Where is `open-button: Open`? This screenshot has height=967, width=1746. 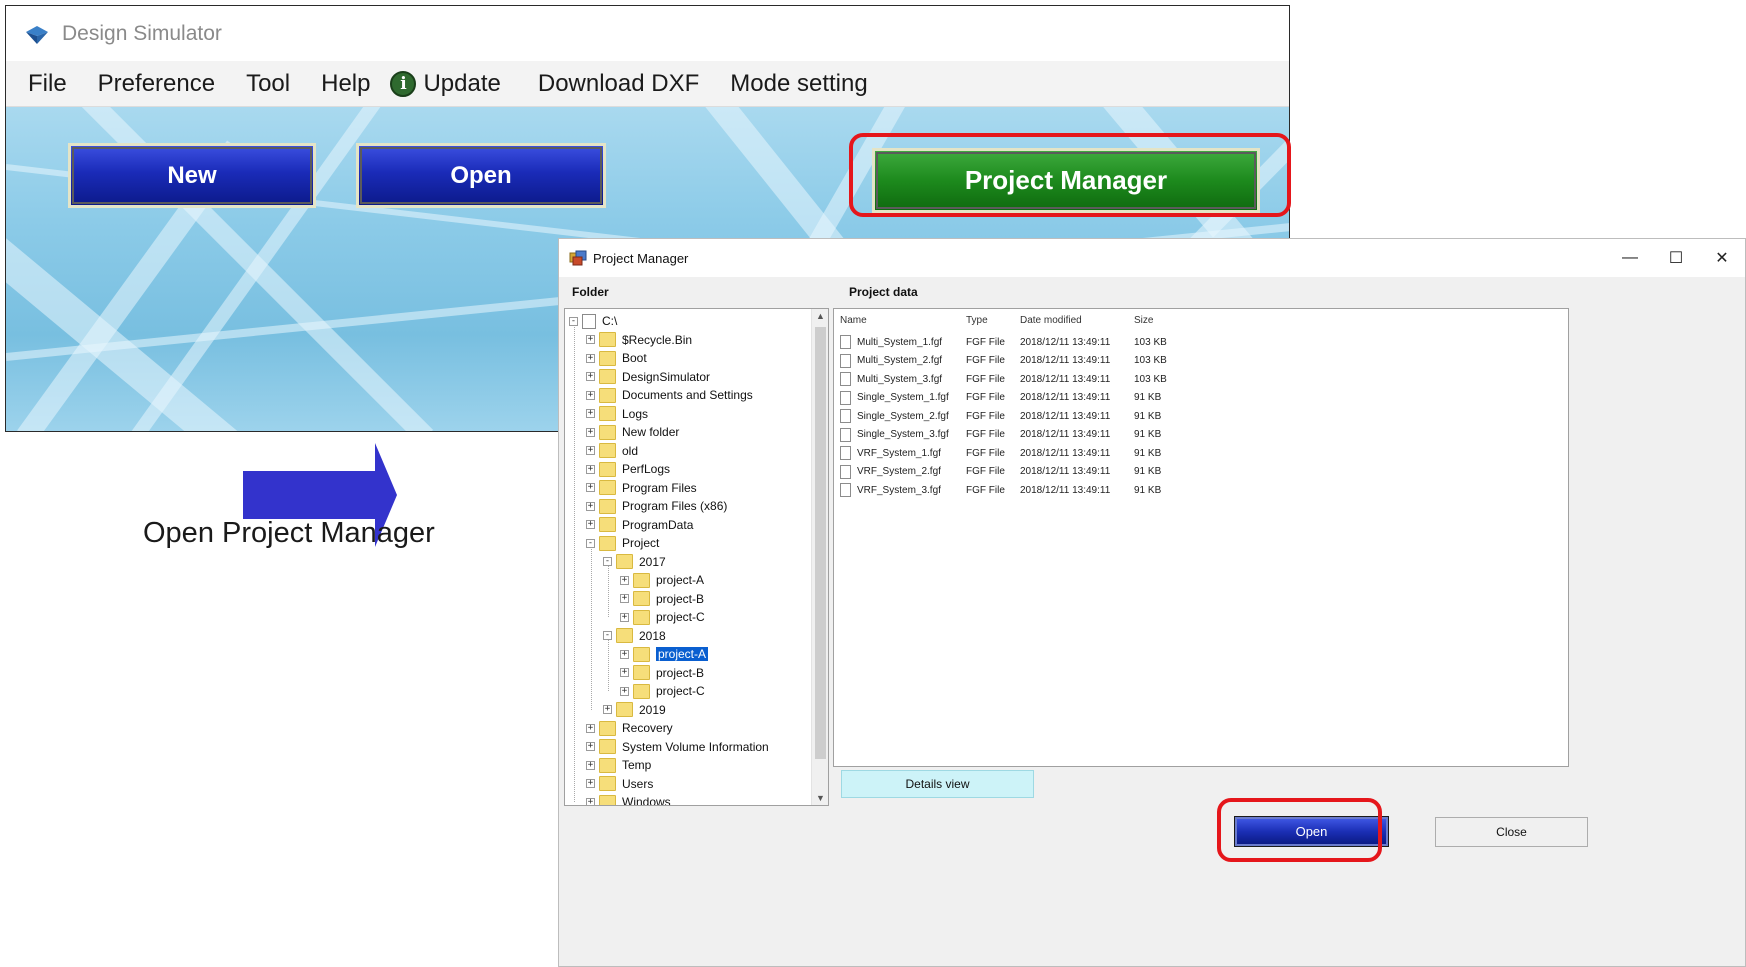 open-button: Open is located at coordinates (481, 175).